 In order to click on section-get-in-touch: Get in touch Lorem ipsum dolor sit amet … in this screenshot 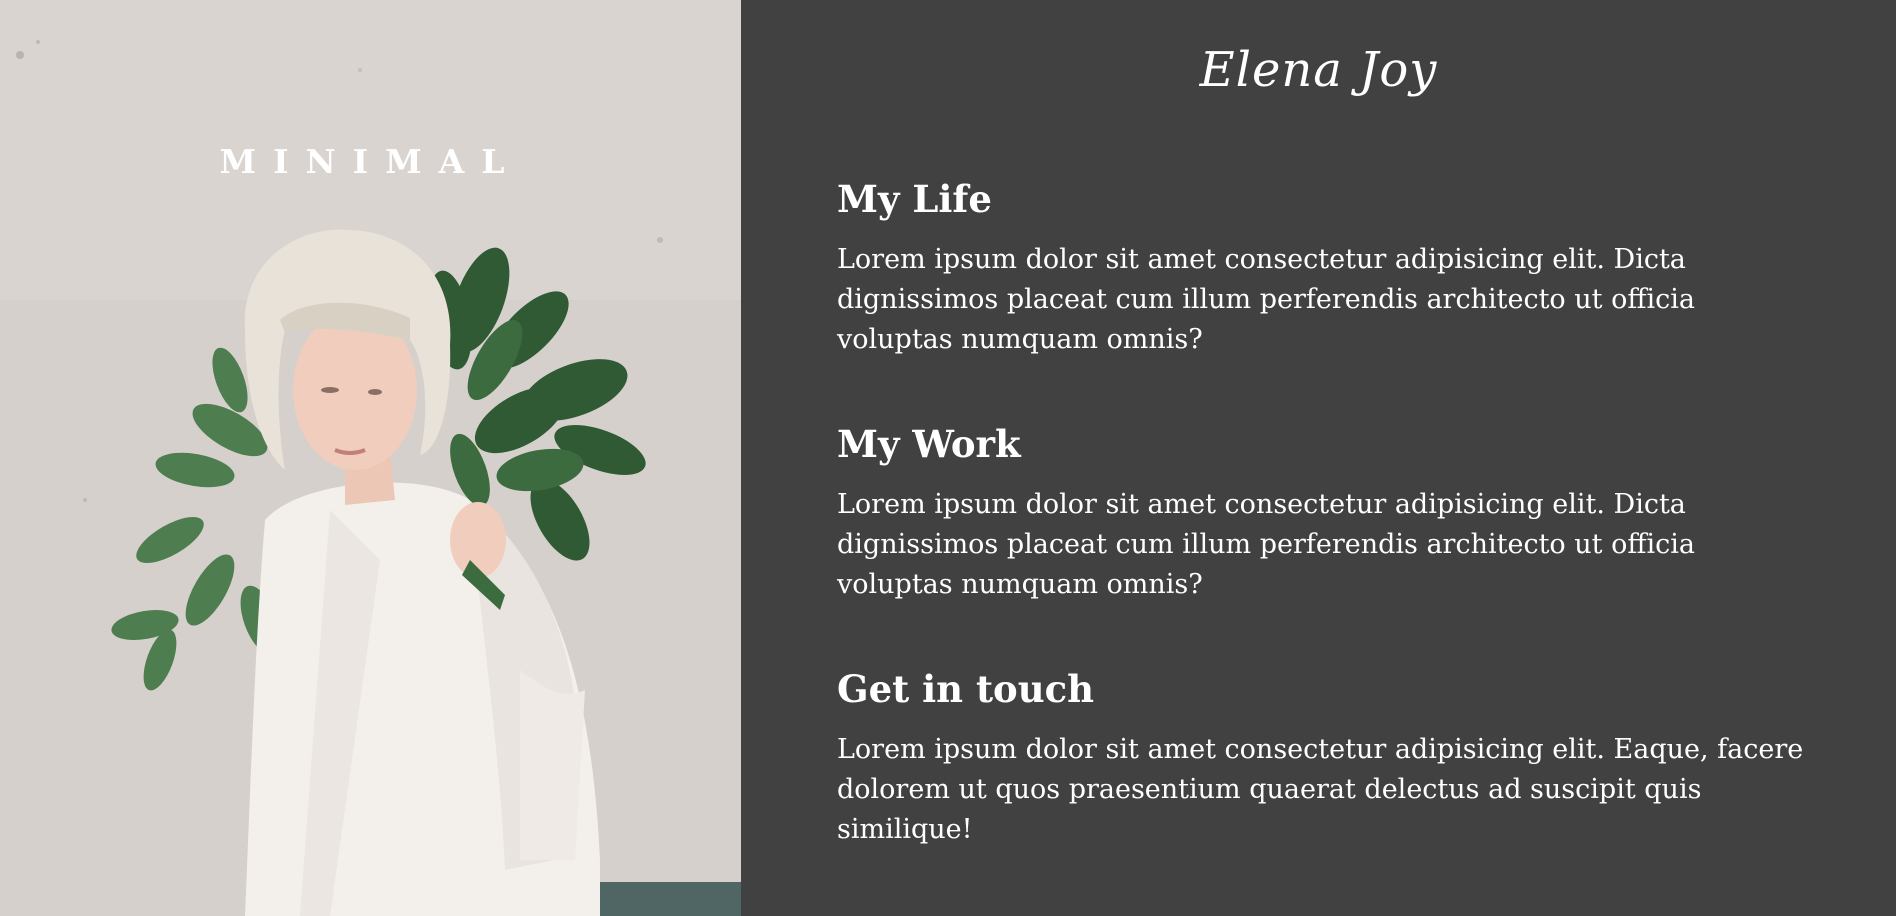, I will do `click(1337, 757)`.